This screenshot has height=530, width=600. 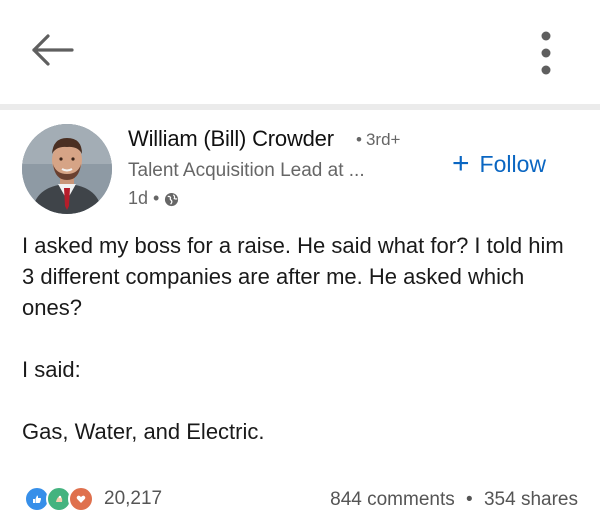 I want to click on social-counts: 844 comments • 354 shares, so click(x=454, y=500).